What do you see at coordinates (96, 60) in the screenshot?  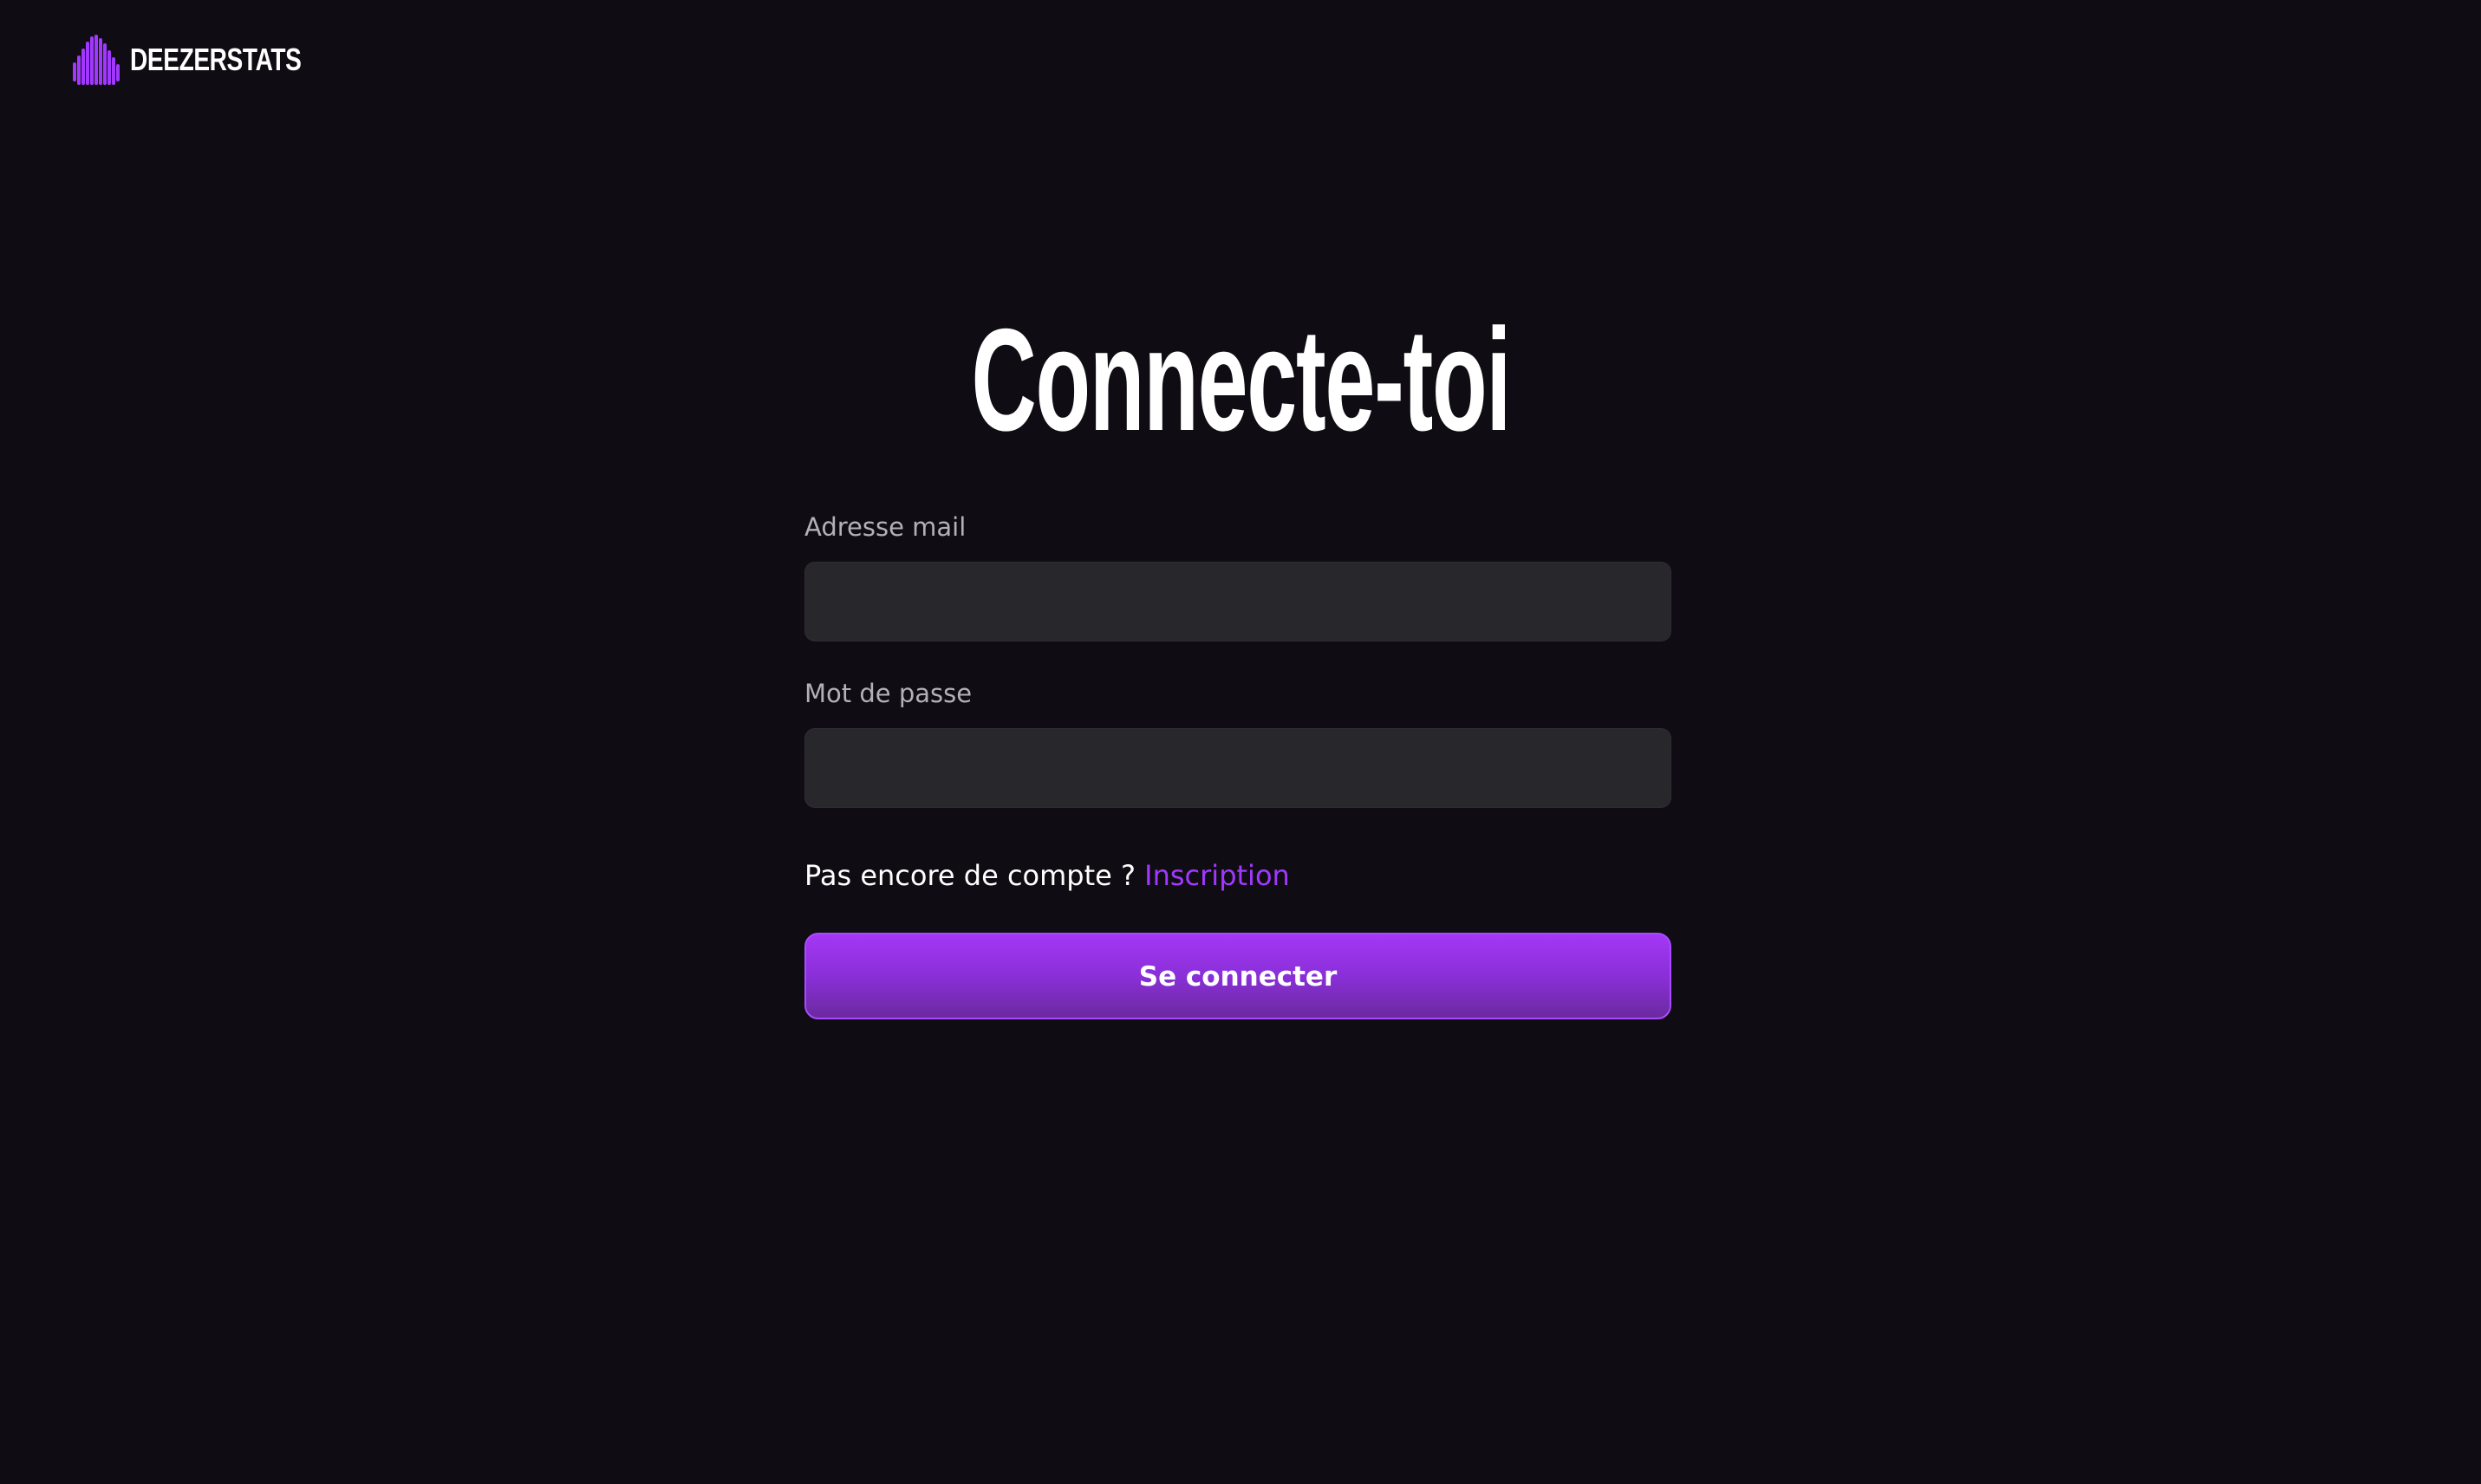 I see `flame-logo-icon` at bounding box center [96, 60].